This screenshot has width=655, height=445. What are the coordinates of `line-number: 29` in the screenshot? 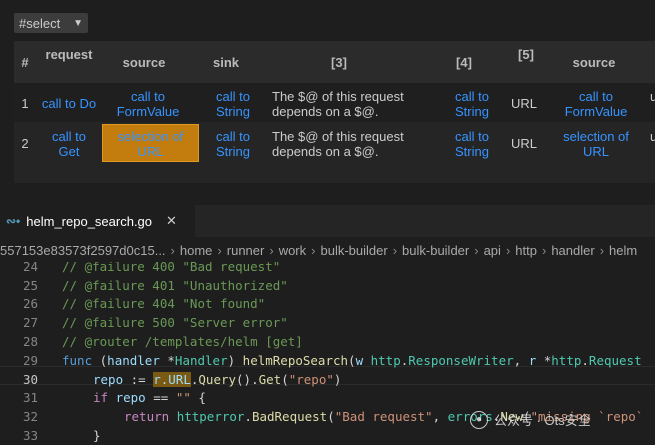 It's located at (30, 360).